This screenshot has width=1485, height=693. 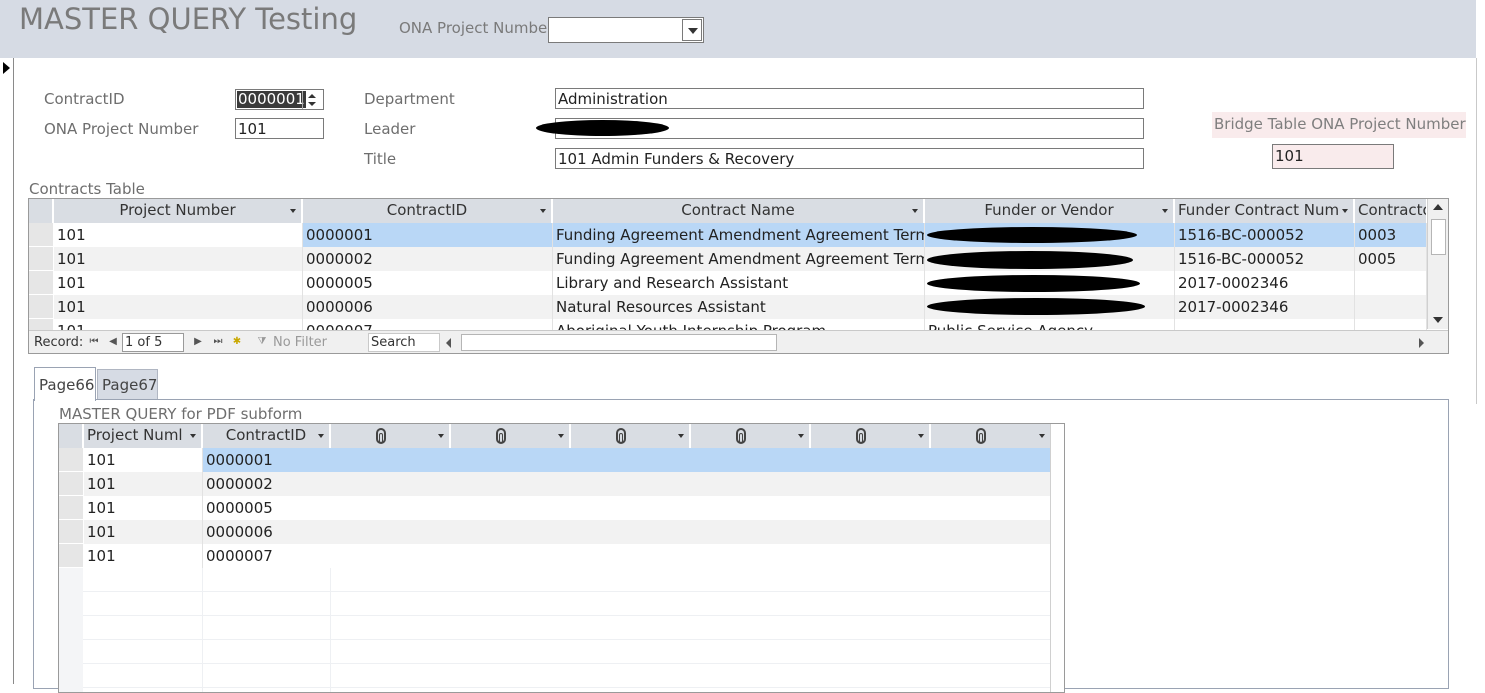 What do you see at coordinates (1438, 207) in the screenshot?
I see `scroll-up-icon` at bounding box center [1438, 207].